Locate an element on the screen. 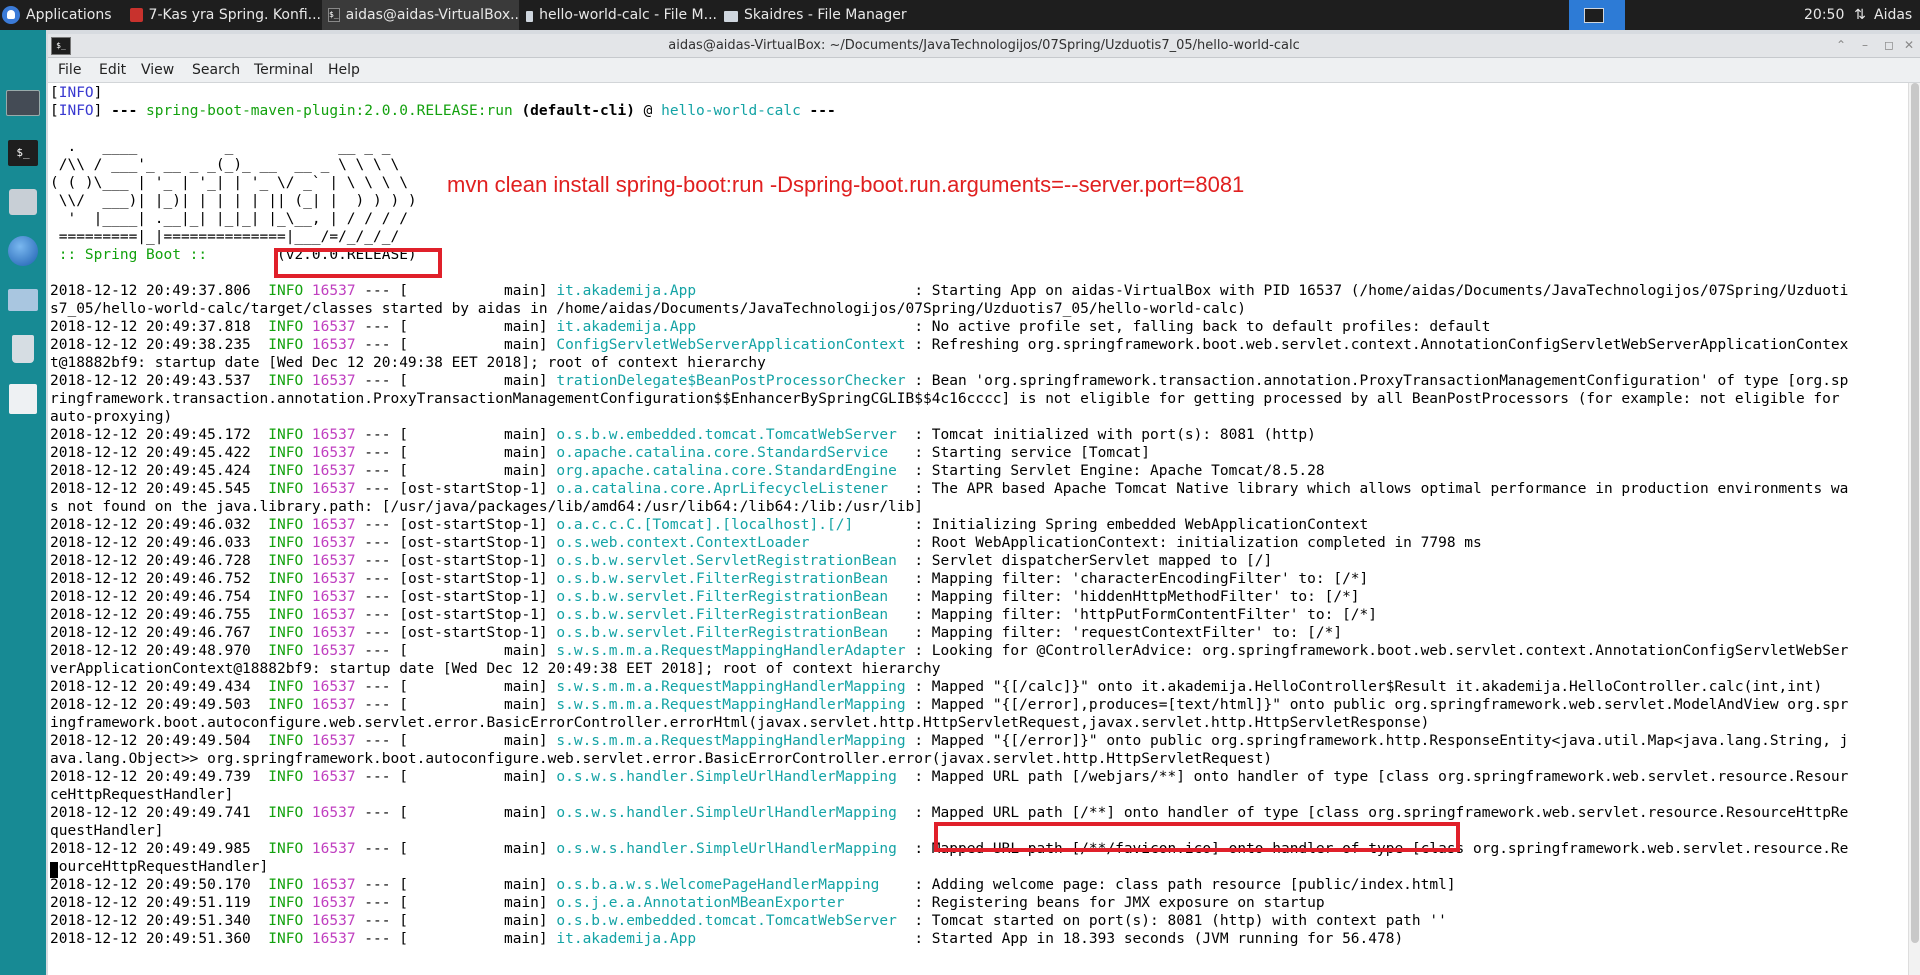 This screenshot has width=1920, height=975. dock-item-home is located at coordinates (23, 202).